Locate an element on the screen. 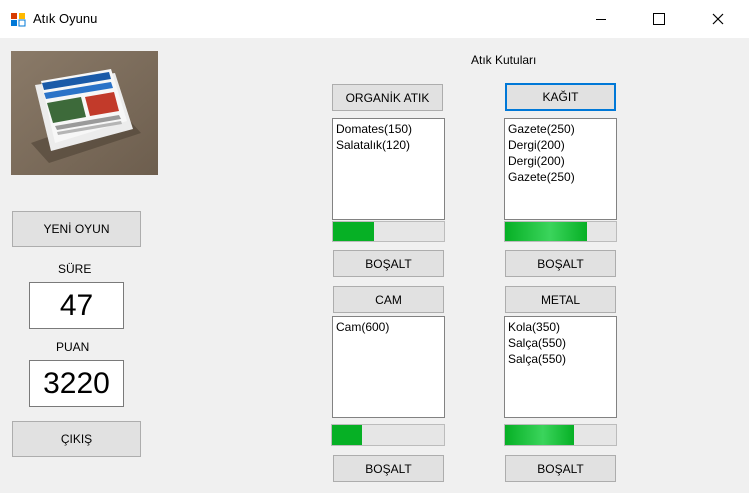 Image resolution: width=749 pixels, height=493 pixels. paper-bin-progress is located at coordinates (560, 231).